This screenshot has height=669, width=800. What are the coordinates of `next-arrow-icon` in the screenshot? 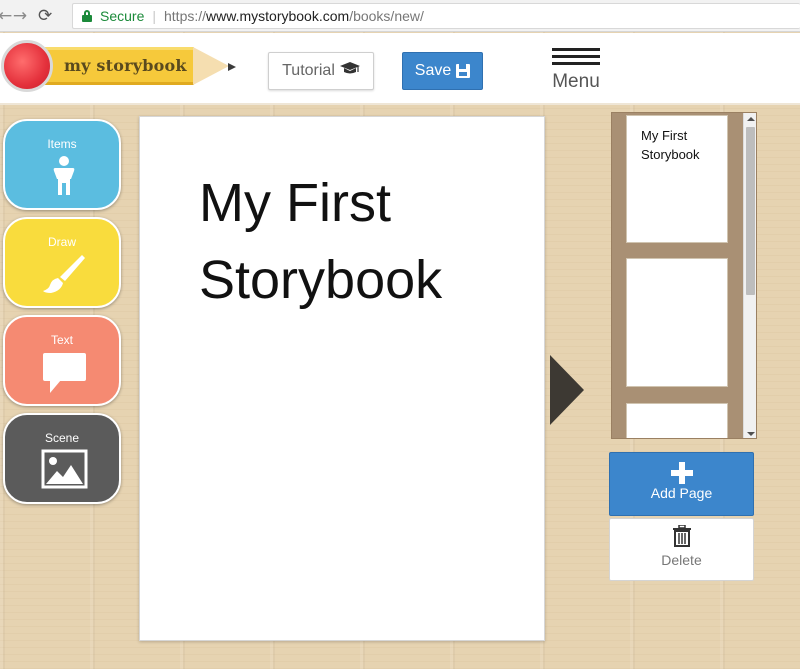 It's located at (567, 390).